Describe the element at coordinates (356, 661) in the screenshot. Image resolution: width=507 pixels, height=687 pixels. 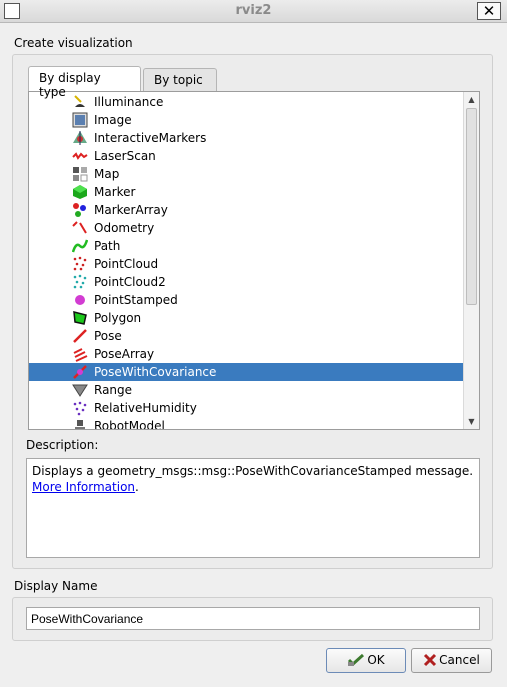
I see `ok-check-icon` at that location.